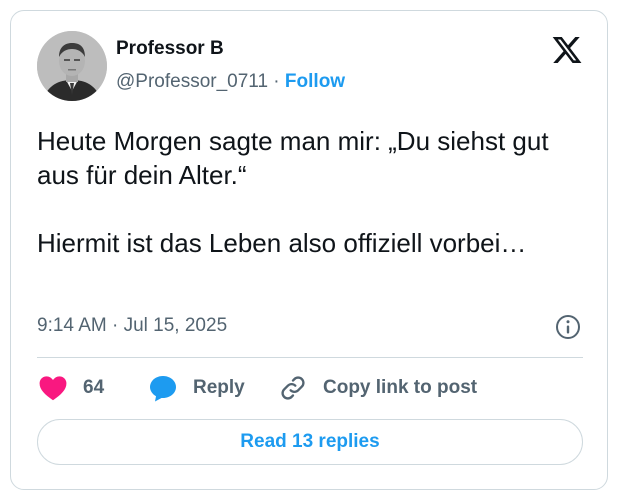 Image resolution: width=620 pixels, height=502 pixels. I want to click on avatar, so click(72, 66).